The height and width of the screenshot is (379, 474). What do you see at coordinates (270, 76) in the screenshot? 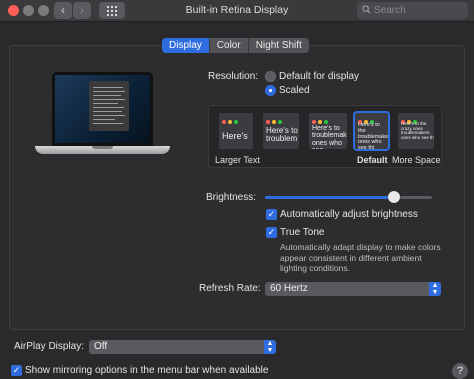
I see `default-for-display-radio` at bounding box center [270, 76].